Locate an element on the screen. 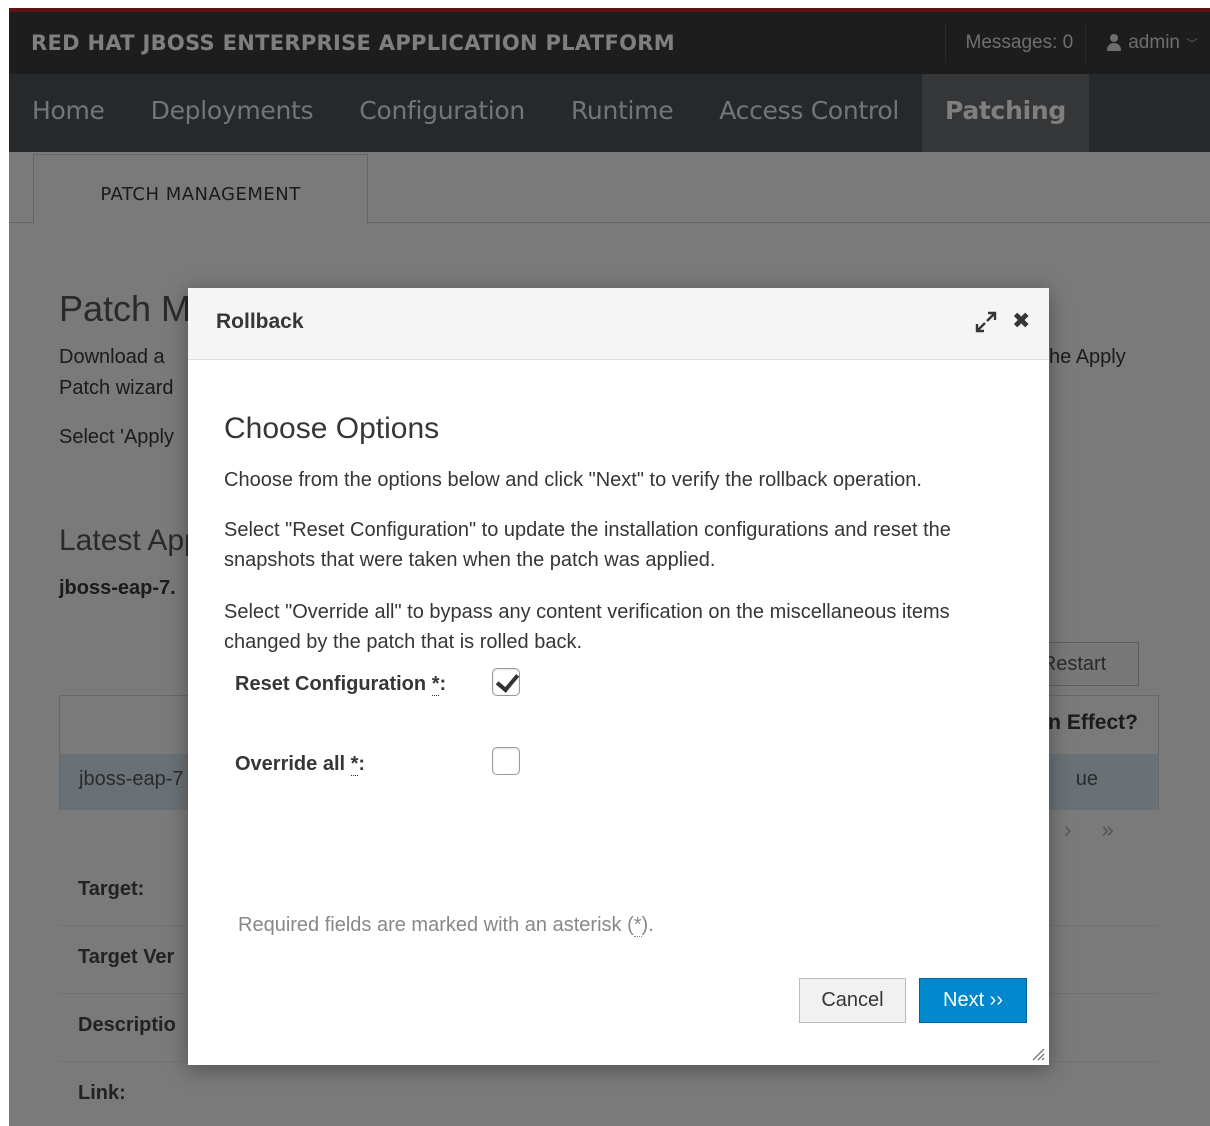 The height and width of the screenshot is (1126, 1210). dialog-header: Rollback ✖ is located at coordinates (618, 324).